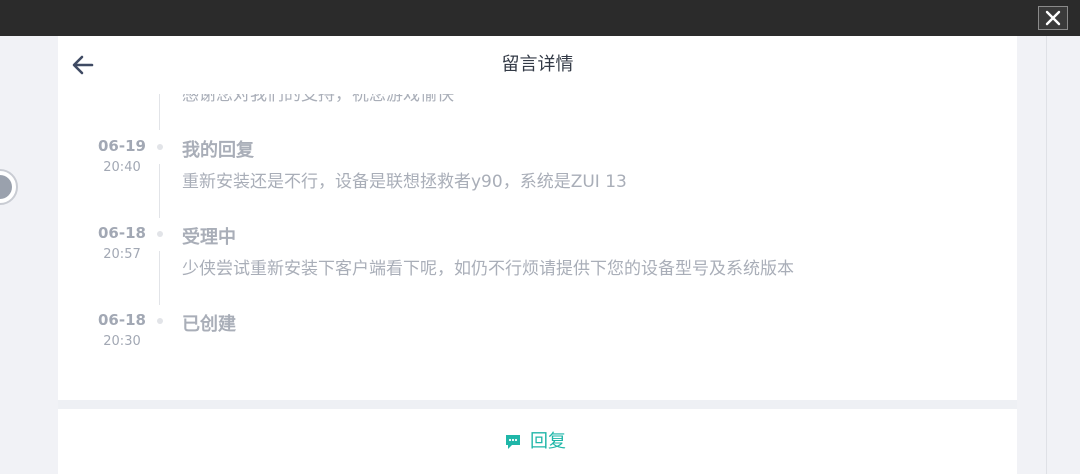 This screenshot has width=1080, height=474. Describe the element at coordinates (122, 167) in the screenshot. I see `timeline-time: 20:40` at that location.